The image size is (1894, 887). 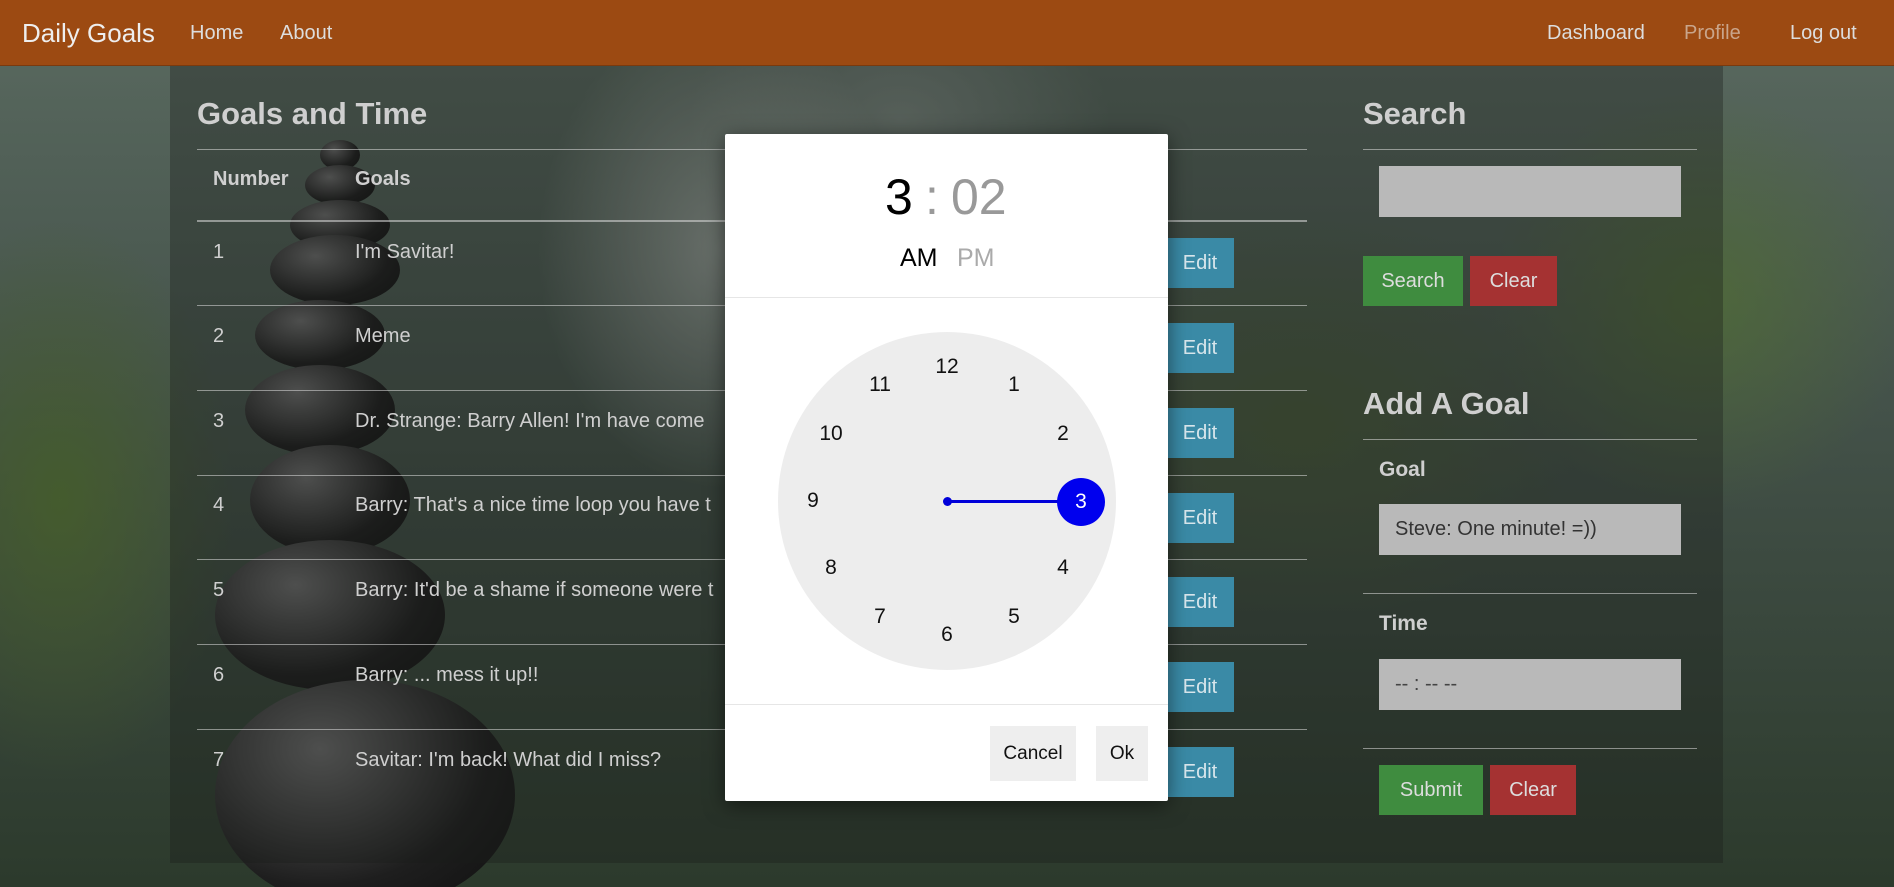 What do you see at coordinates (383, 336) in the screenshot?
I see `row-goal: Meme` at bounding box center [383, 336].